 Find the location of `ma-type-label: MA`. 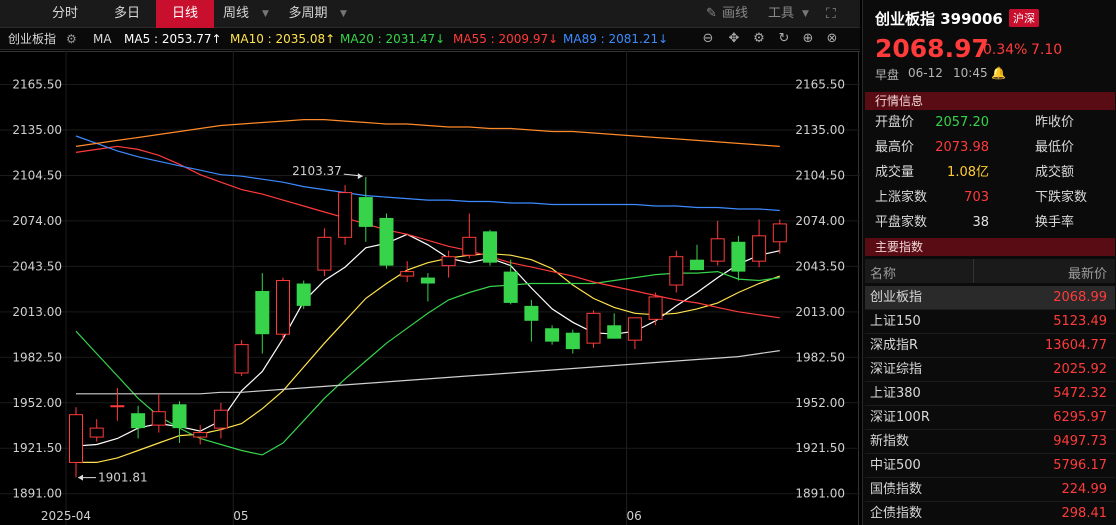

ma-type-label: MA is located at coordinates (102, 39).